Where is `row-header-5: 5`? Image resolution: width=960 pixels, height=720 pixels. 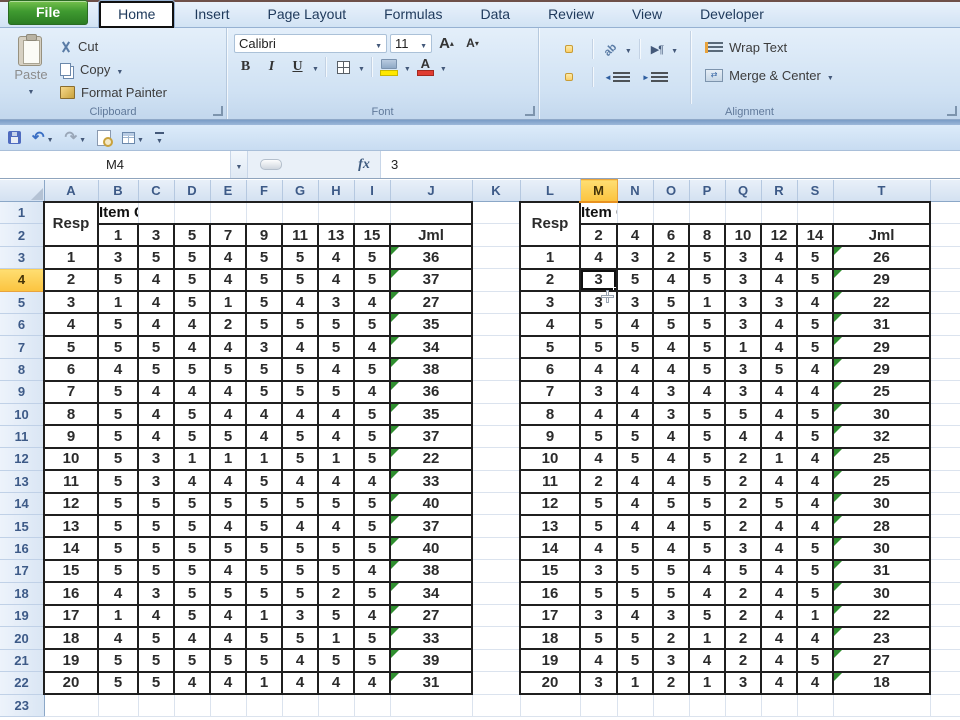 row-header-5: 5 is located at coordinates (22, 302).